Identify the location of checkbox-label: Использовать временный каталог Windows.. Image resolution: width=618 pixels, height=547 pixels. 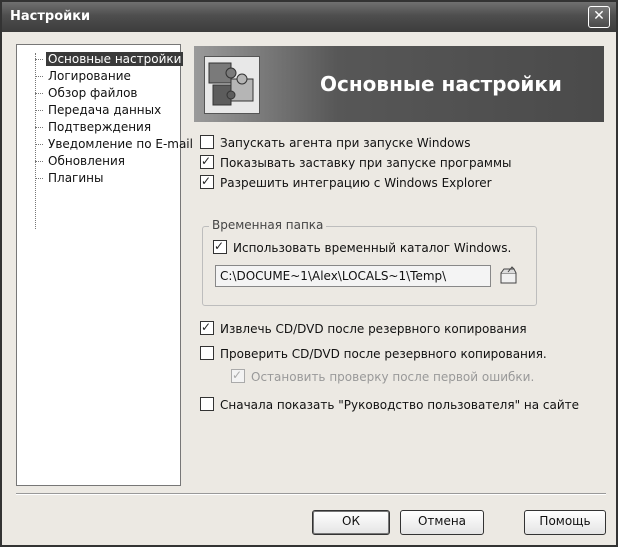
(372, 248).